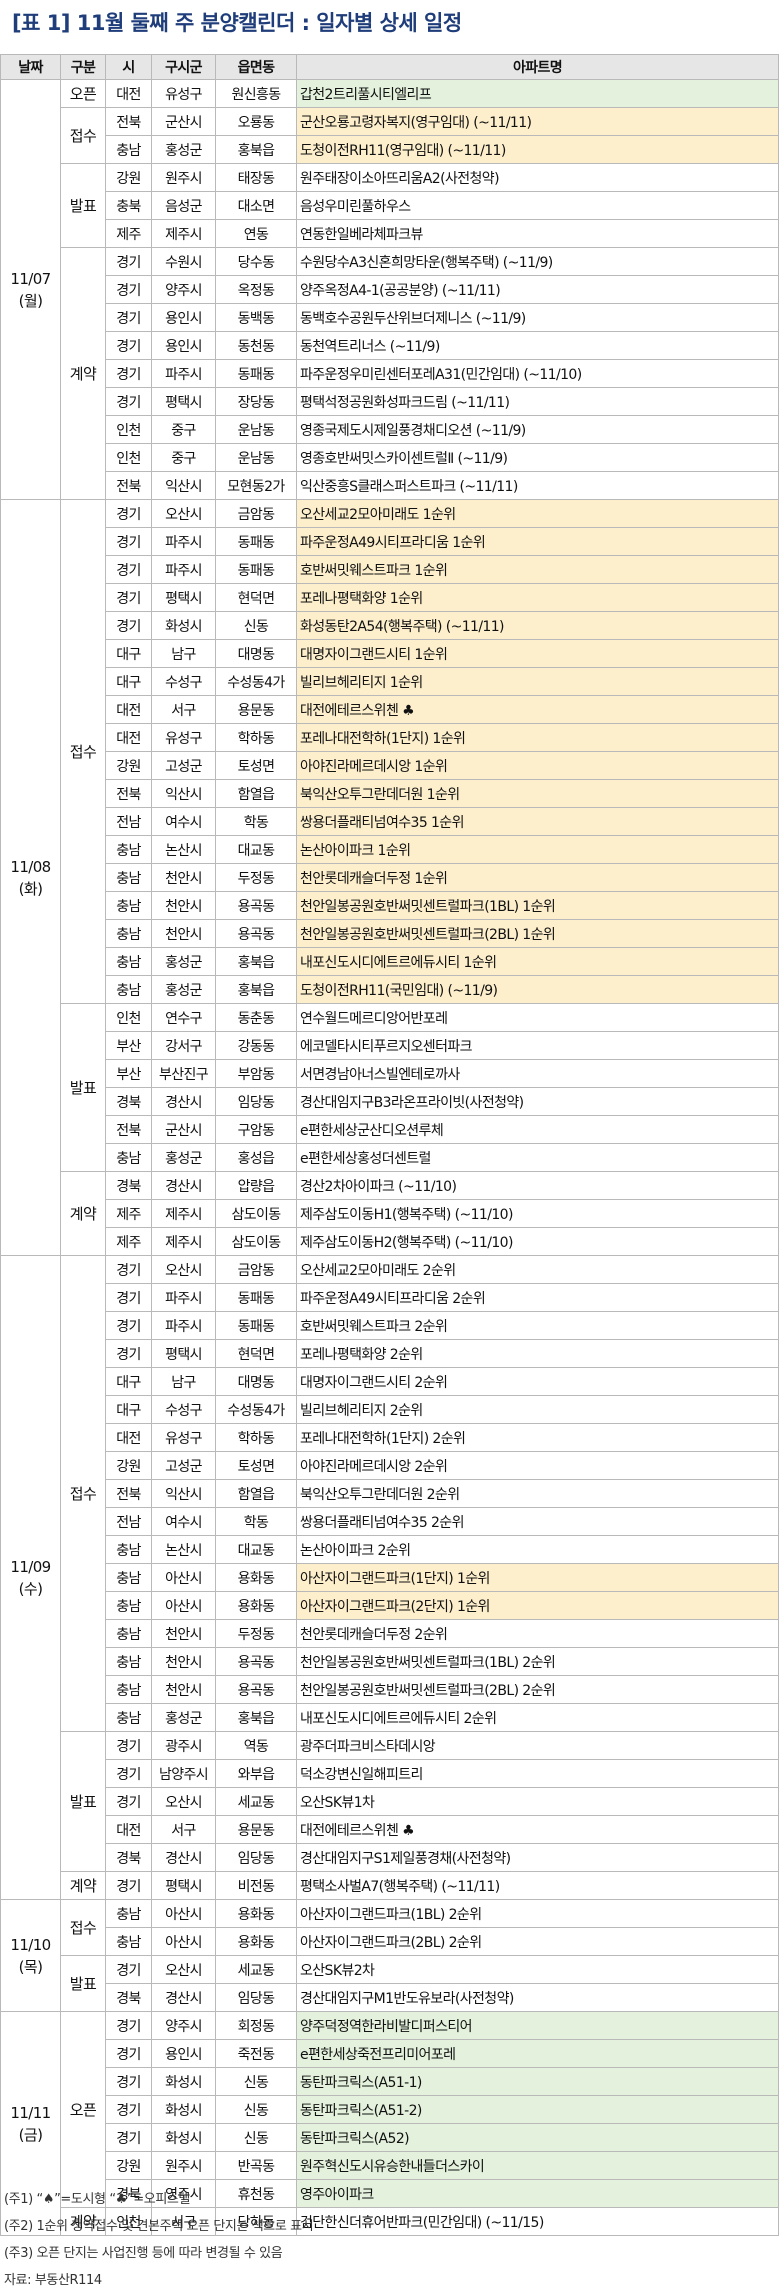 Image resolution: width=780 pixels, height=2295 pixels. Describe the element at coordinates (537, 1829) in the screenshot. I see `apartment-cell: 대전에테르스위첸 ♣` at that location.